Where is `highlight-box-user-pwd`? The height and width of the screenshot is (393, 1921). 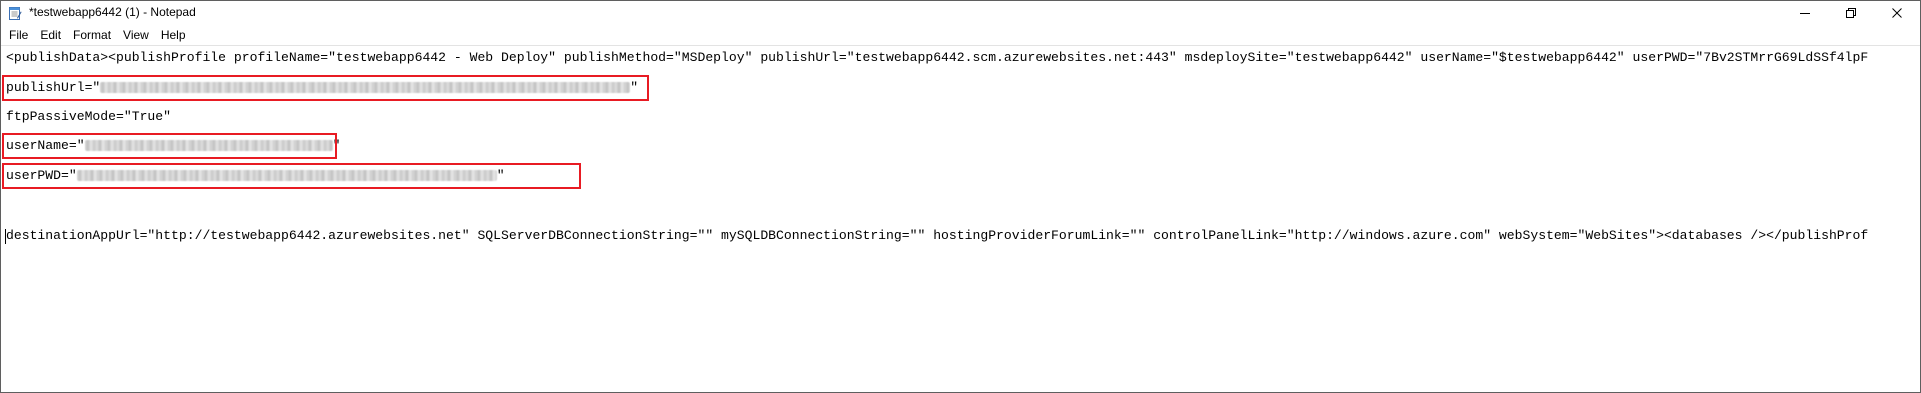
highlight-box-user-pwd is located at coordinates (291, 176).